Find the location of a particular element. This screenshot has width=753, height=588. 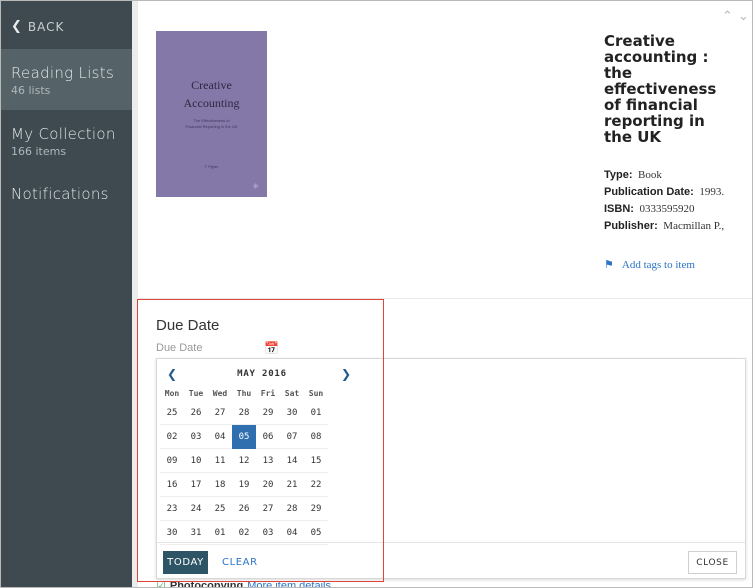

tags-icon: ⚑ is located at coordinates (609, 265).